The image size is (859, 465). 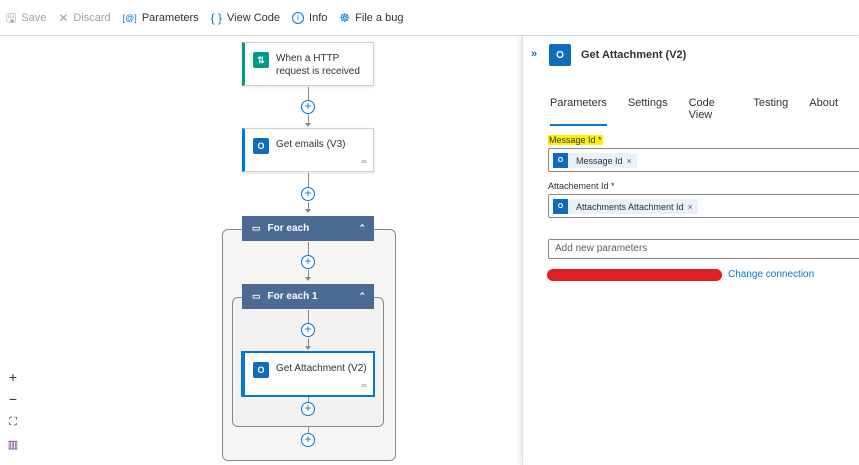 I want to click on trigger-card: ⇅ When a HTTP request is received, so click(x=308, y=64).